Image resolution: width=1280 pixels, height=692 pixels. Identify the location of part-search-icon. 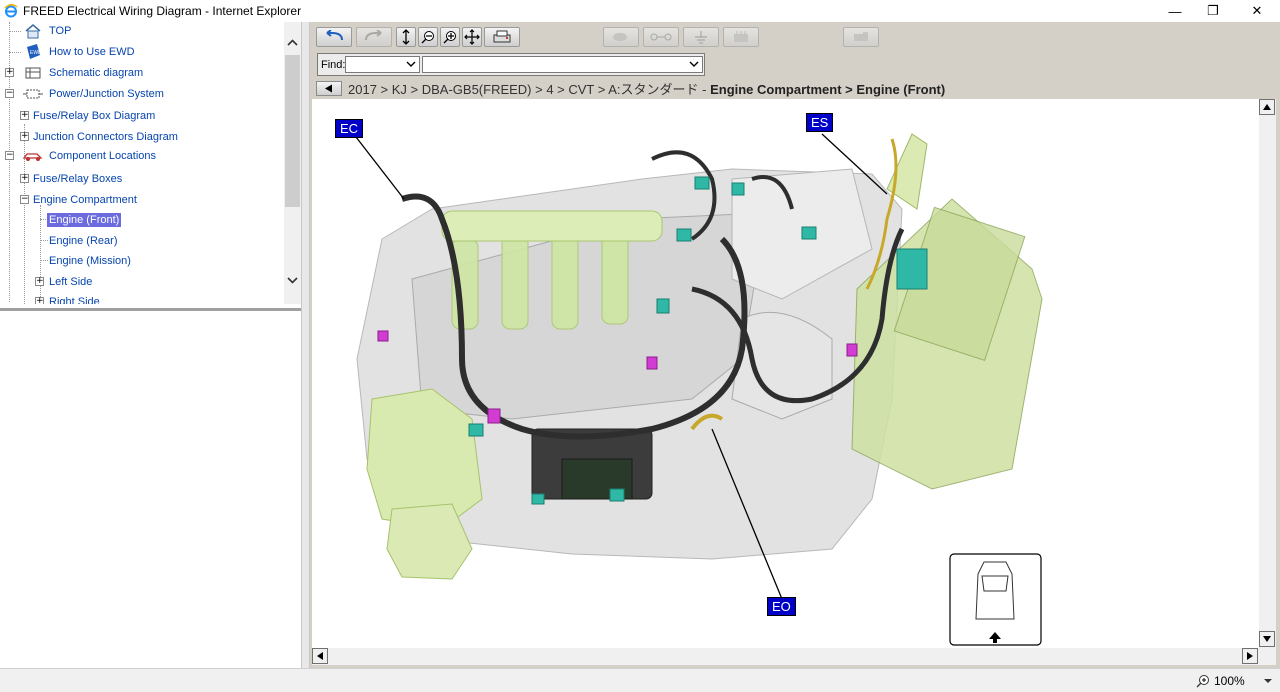
(620, 37).